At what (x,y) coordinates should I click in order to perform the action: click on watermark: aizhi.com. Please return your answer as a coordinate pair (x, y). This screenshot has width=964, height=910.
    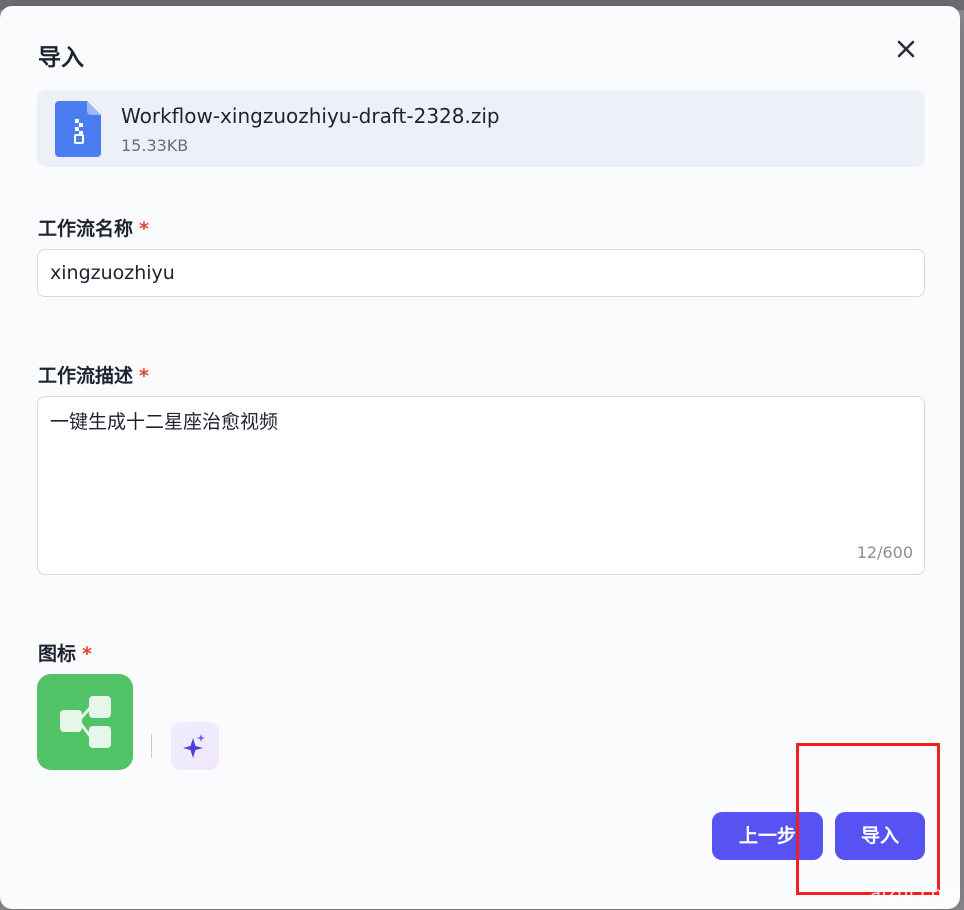
    Looking at the image, I should click on (915, 893).